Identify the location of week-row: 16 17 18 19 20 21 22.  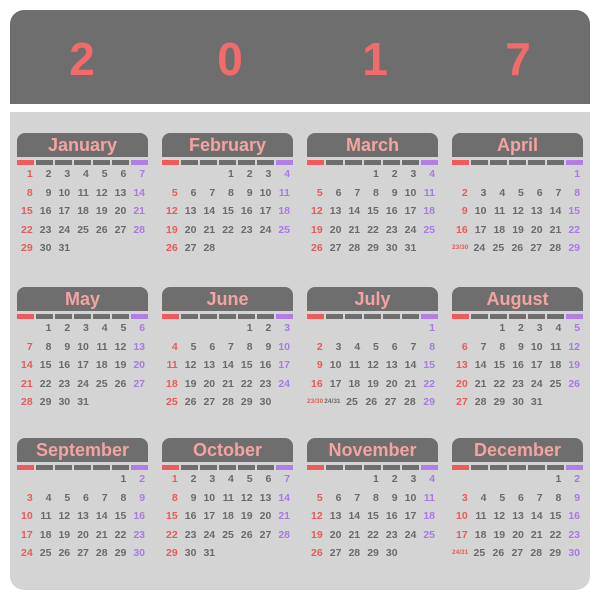
(517, 230).